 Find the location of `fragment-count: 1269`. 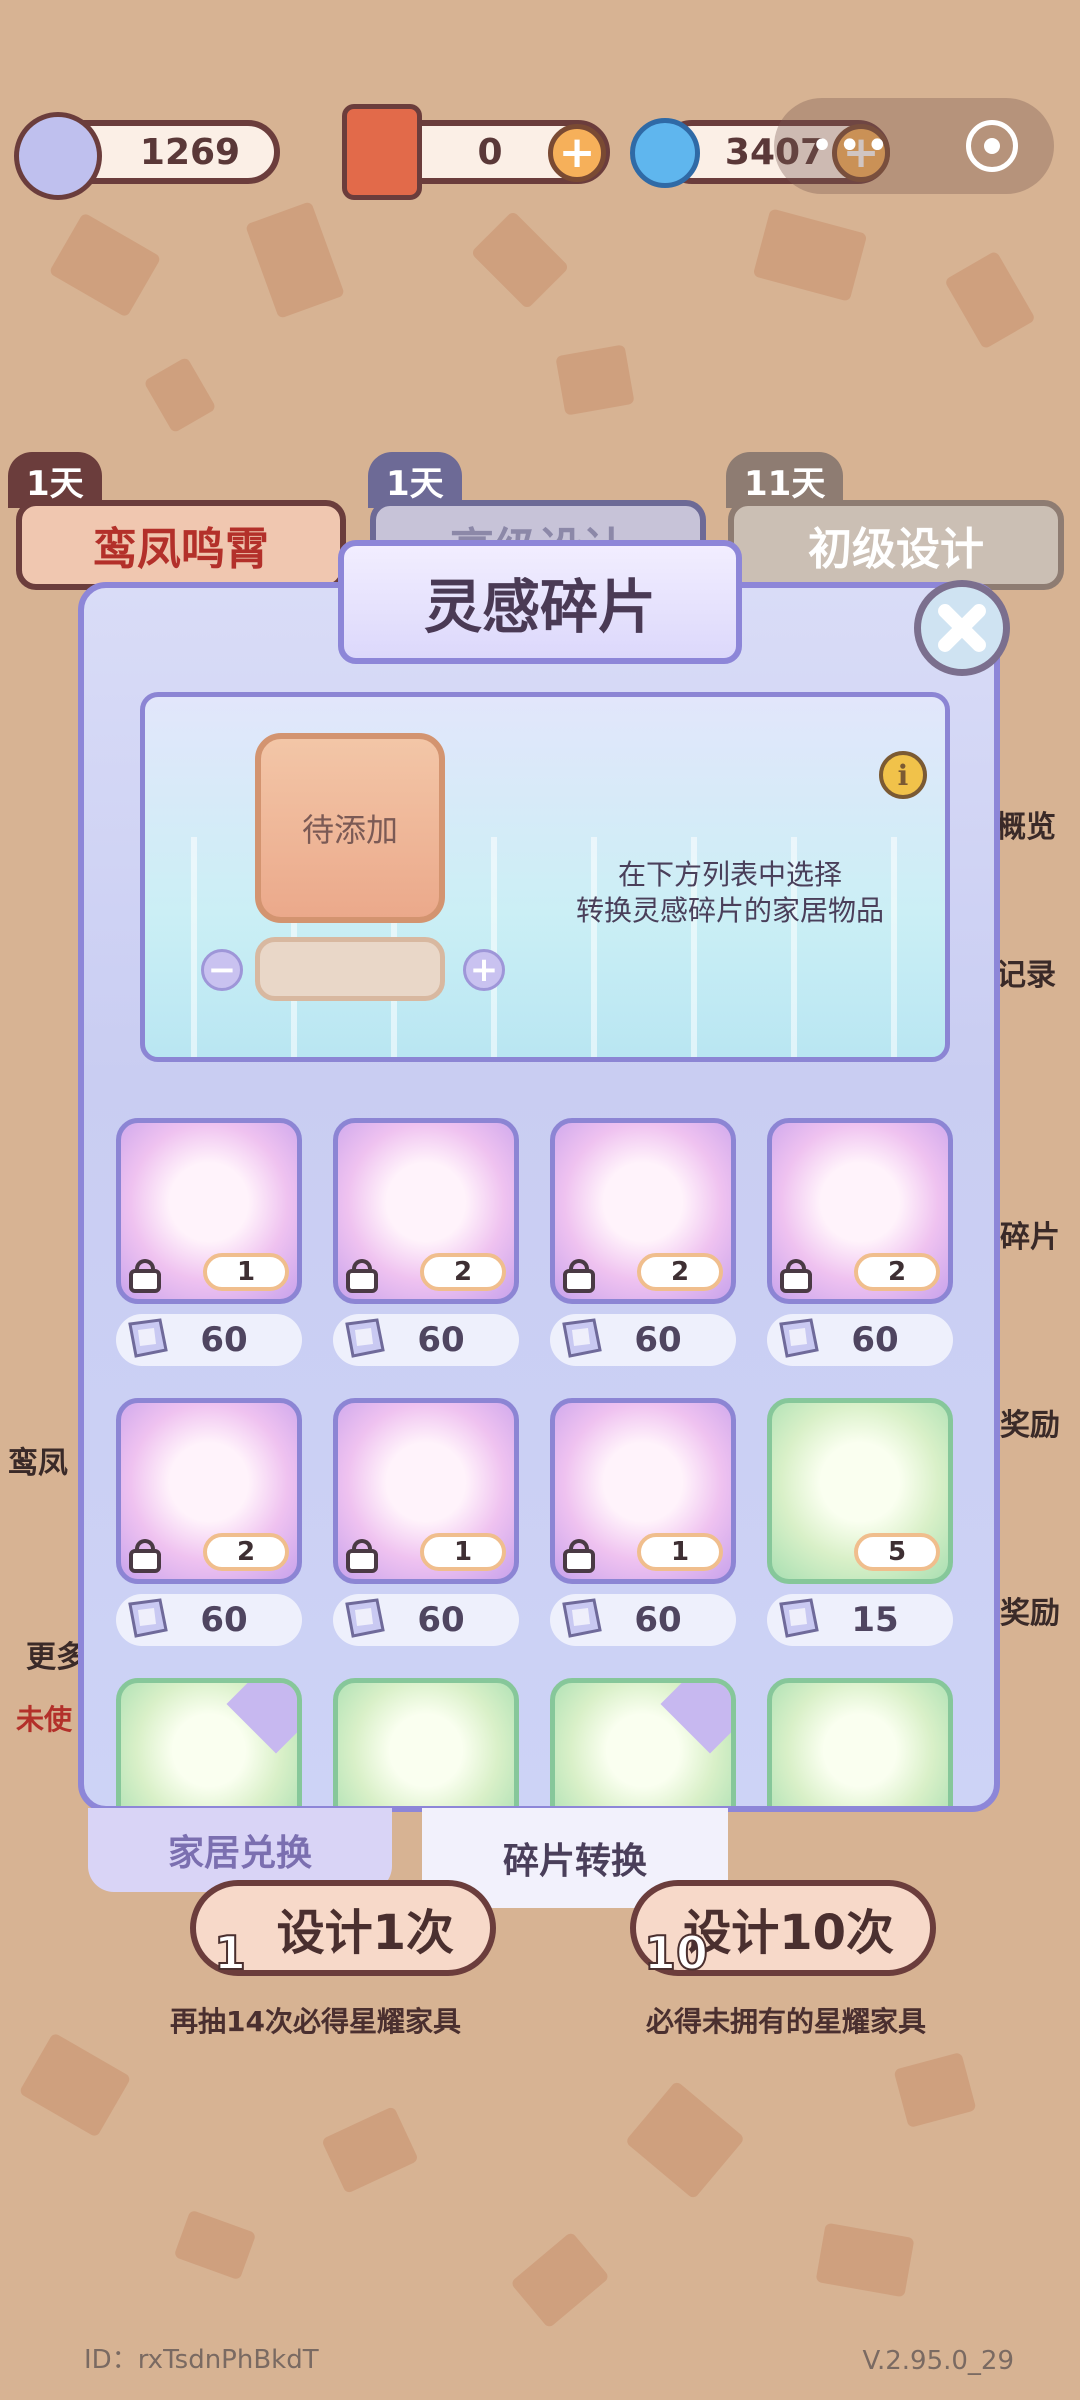

fragment-count: 1269 is located at coordinates (190, 152).